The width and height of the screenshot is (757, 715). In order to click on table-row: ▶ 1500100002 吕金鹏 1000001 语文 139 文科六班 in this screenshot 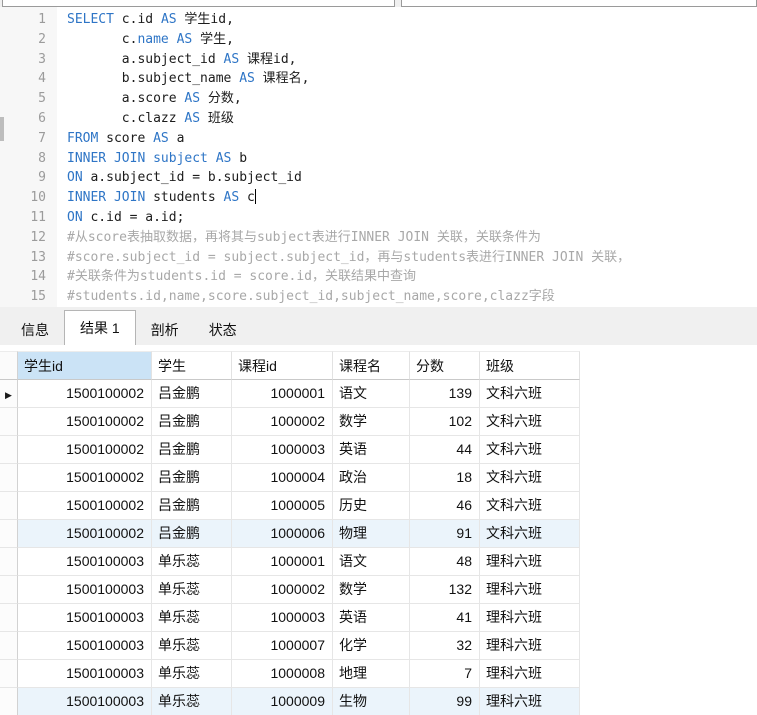, I will do `click(290, 394)`.